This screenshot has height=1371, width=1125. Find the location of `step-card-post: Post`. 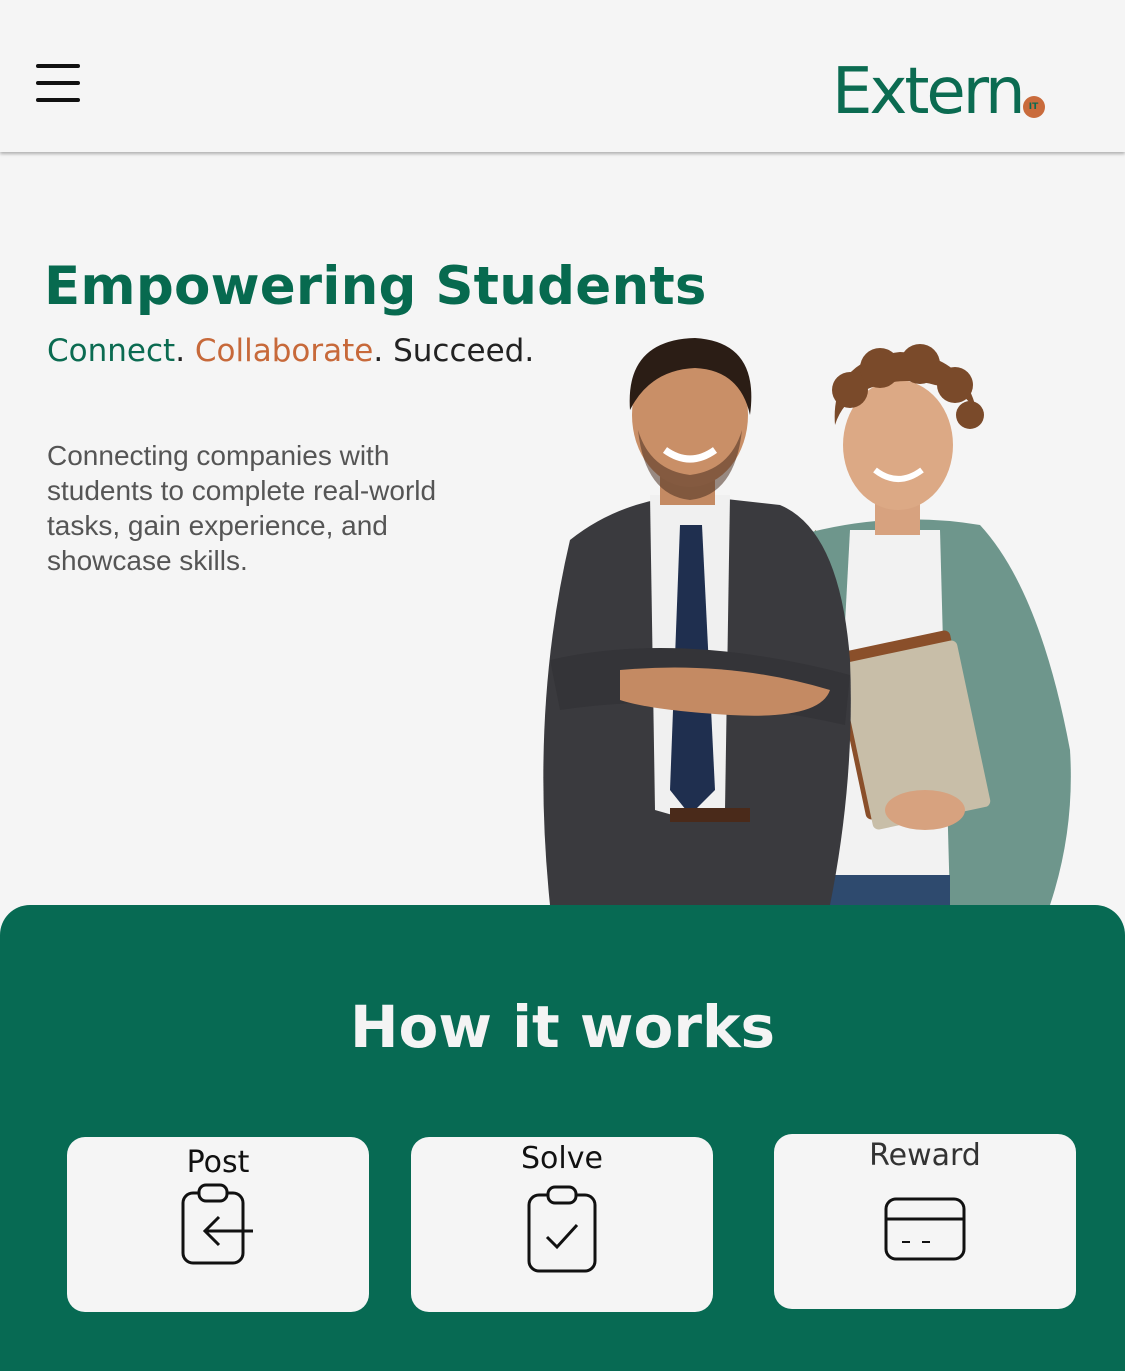

step-card-post: Post is located at coordinates (218, 1224).